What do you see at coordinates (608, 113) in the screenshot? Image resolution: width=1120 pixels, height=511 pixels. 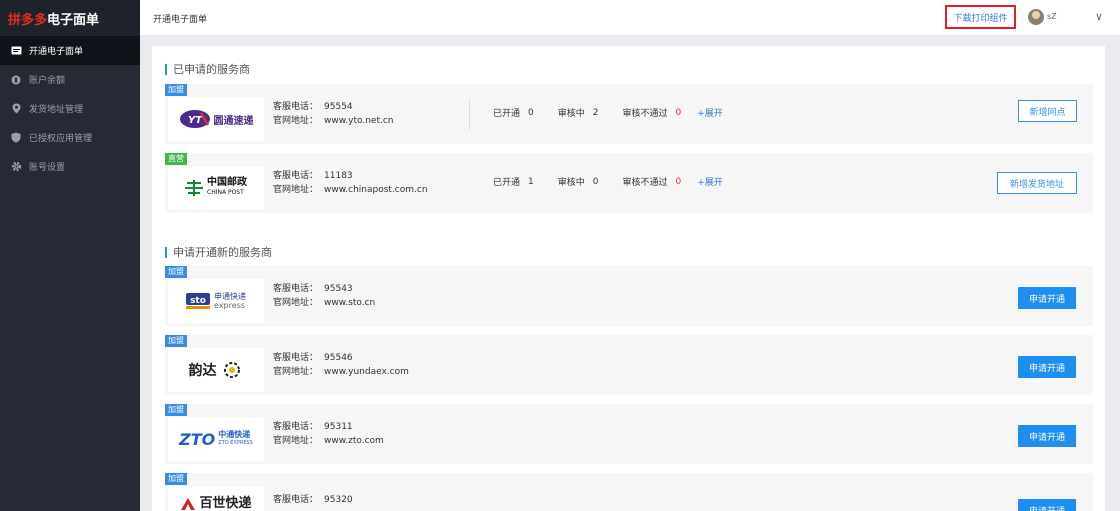 I see `yto-stats: 已开通 0 审核中 2 审核不通过 0 +展开` at bounding box center [608, 113].